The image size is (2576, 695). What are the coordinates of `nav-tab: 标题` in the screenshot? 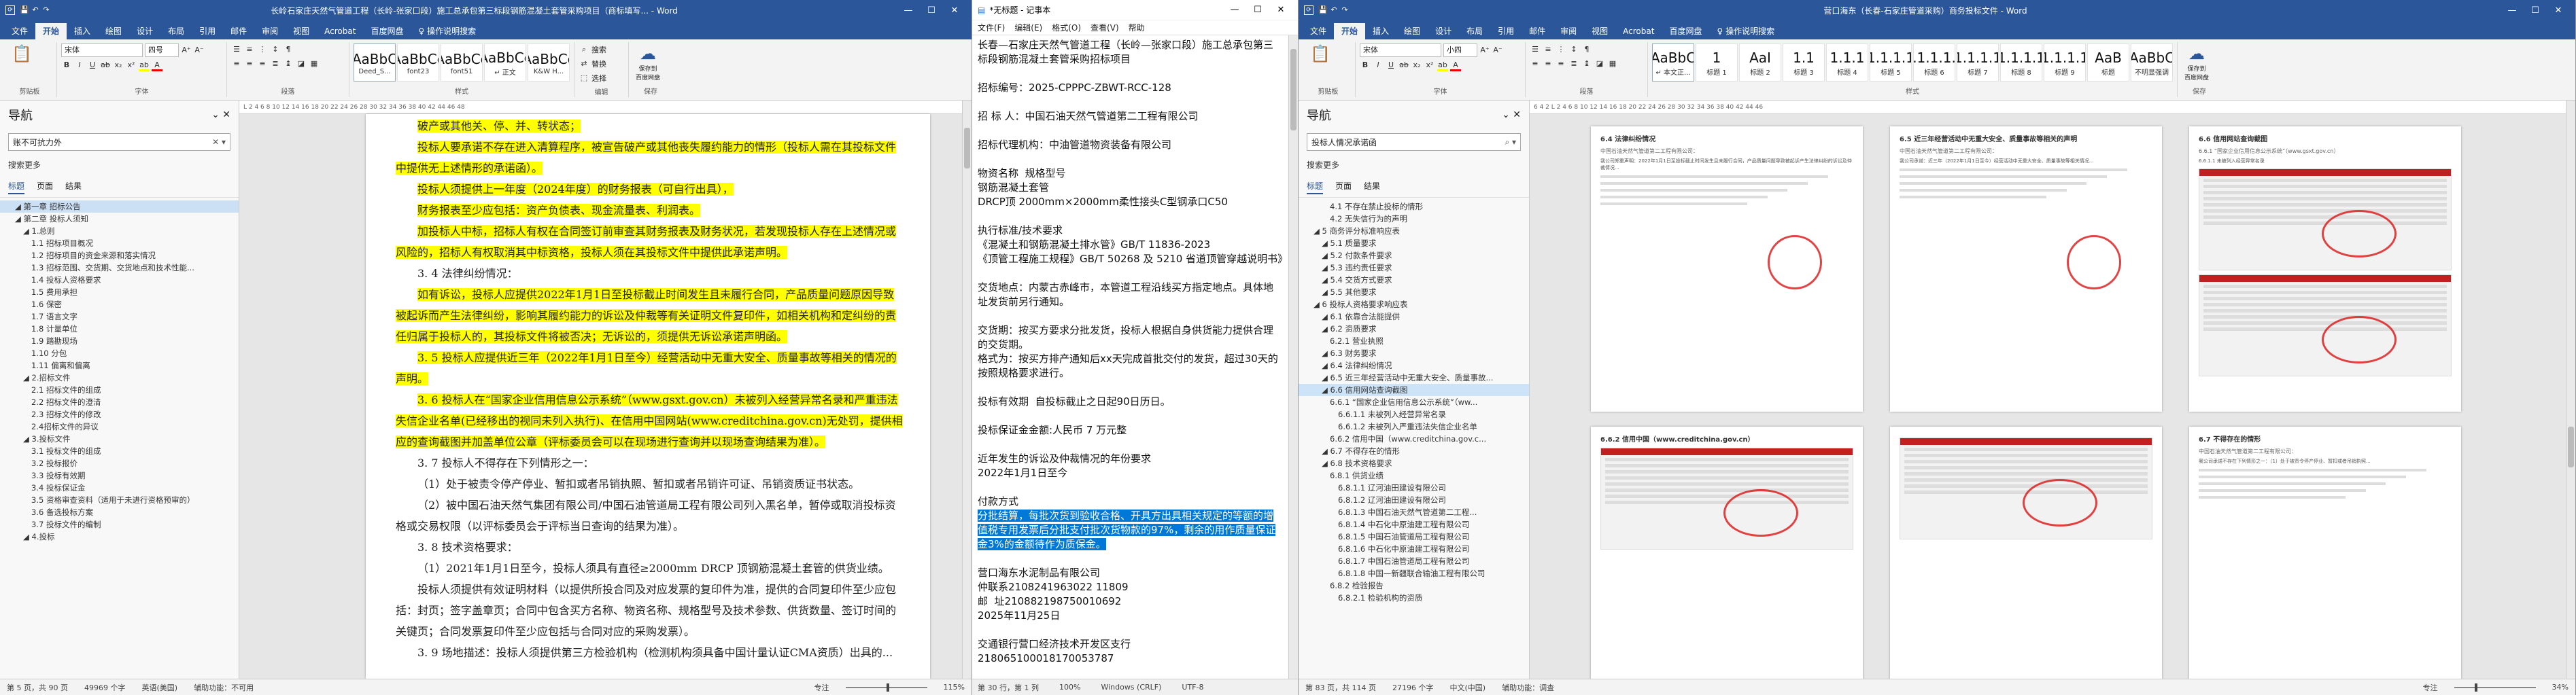 It's located at (16, 187).